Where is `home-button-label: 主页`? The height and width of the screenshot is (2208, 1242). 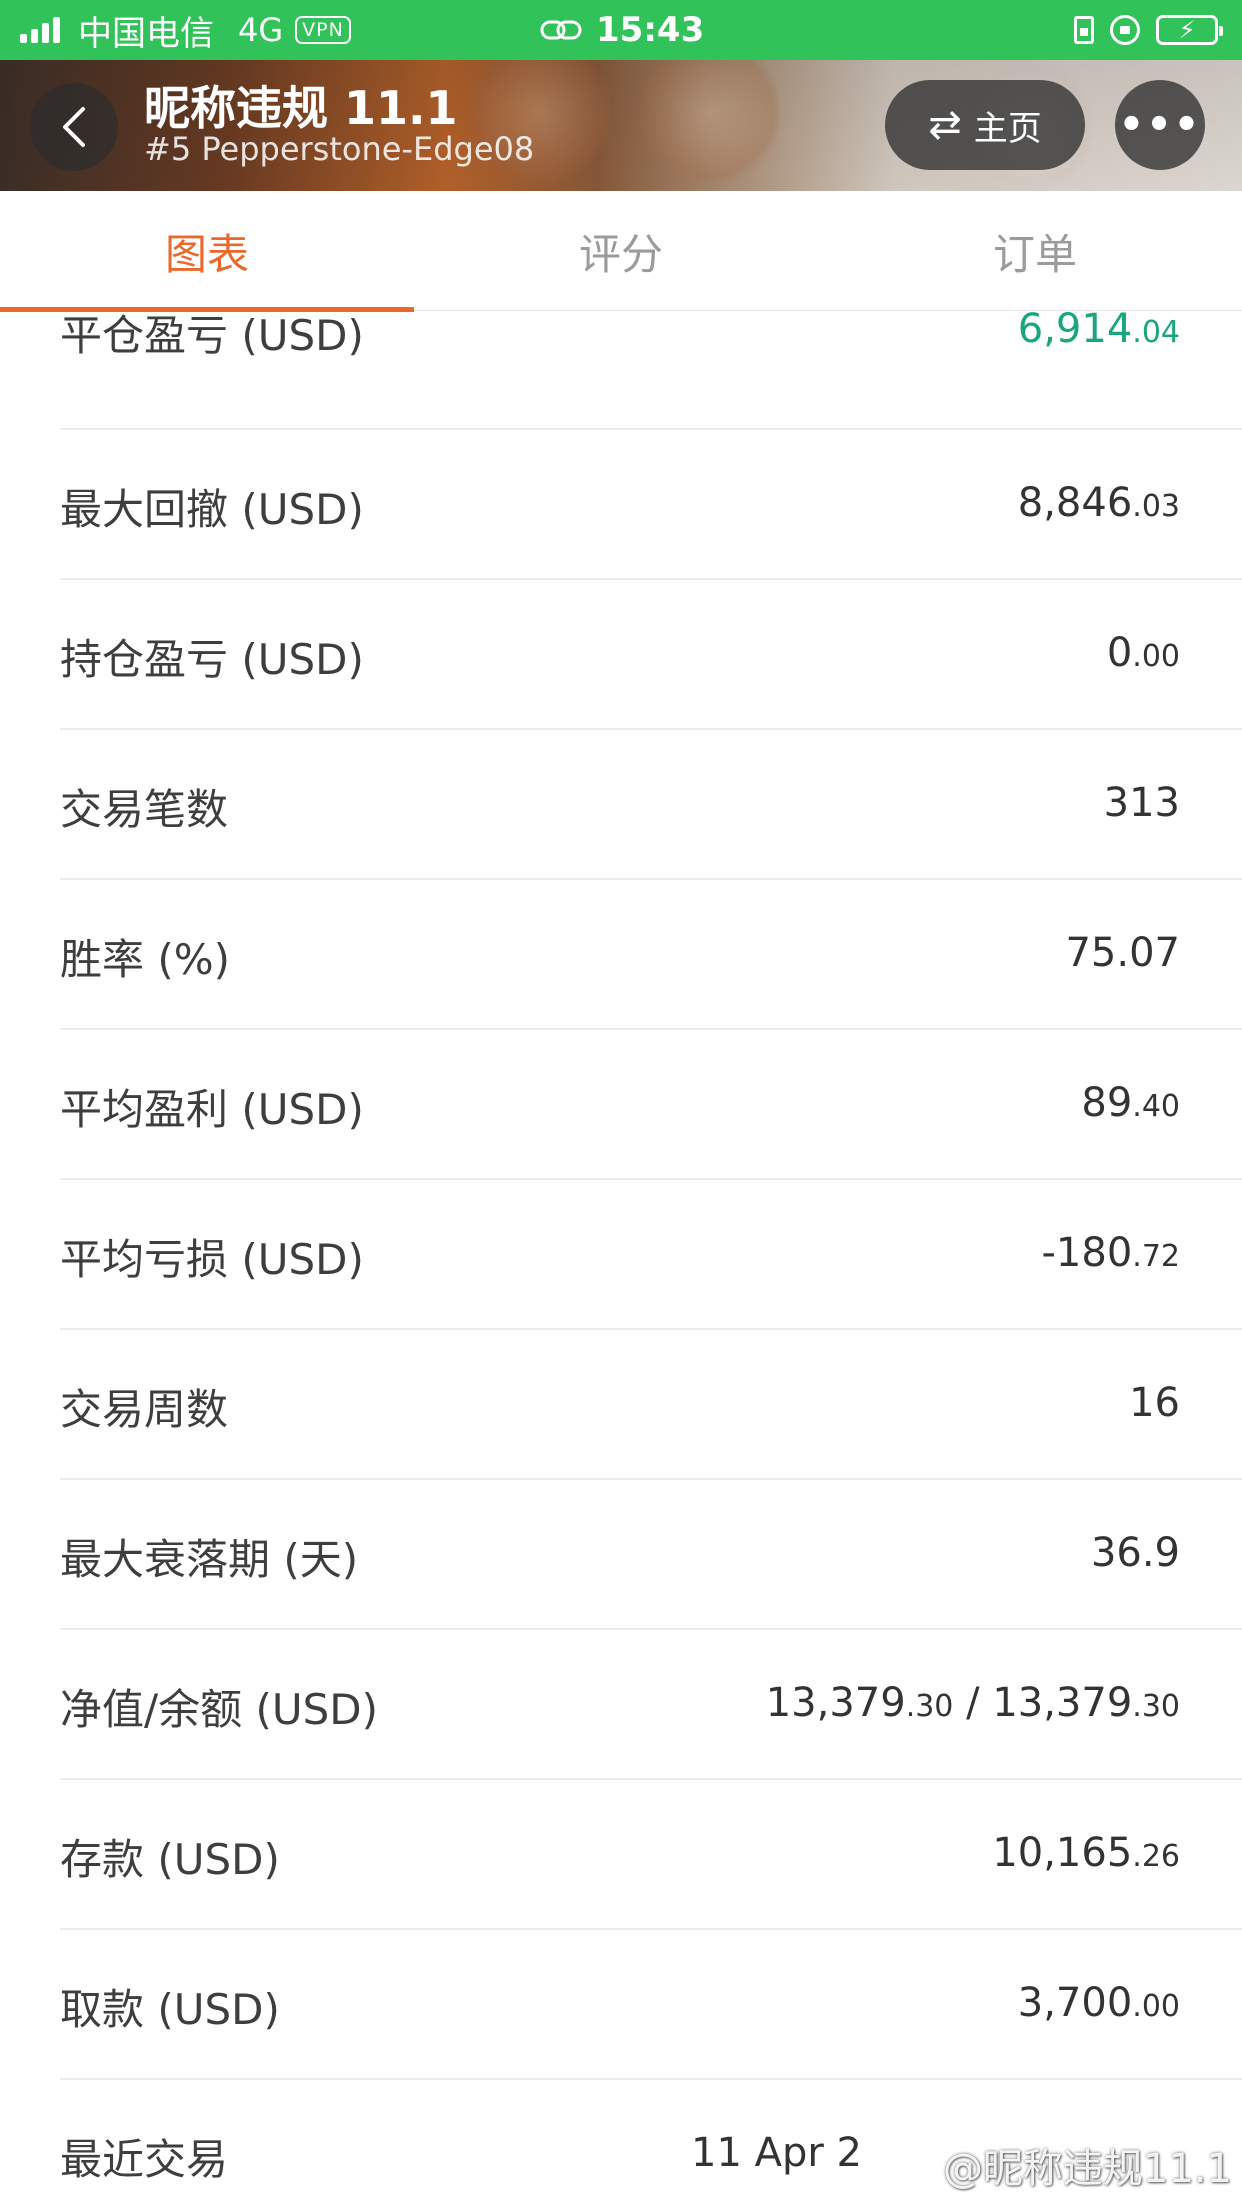
home-button-label: 主页 is located at coordinates (1007, 128).